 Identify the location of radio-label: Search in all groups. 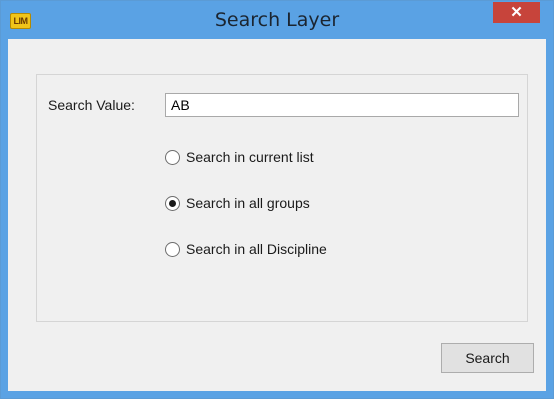
(248, 203).